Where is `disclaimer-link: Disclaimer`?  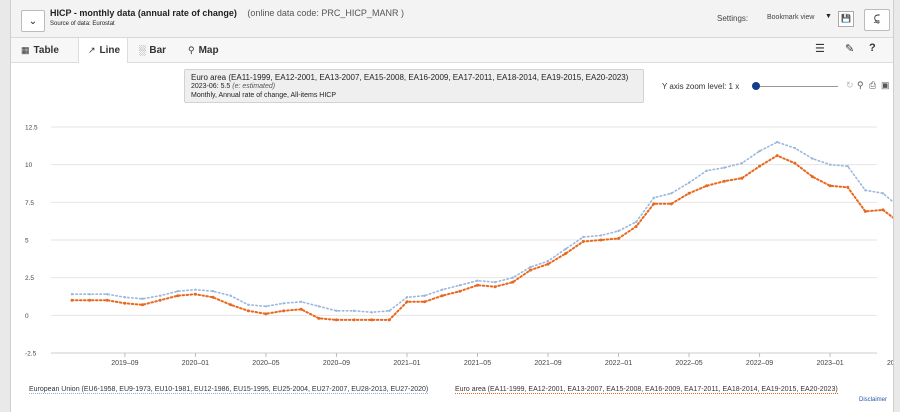 disclaimer-link: Disclaimer is located at coordinates (873, 400).